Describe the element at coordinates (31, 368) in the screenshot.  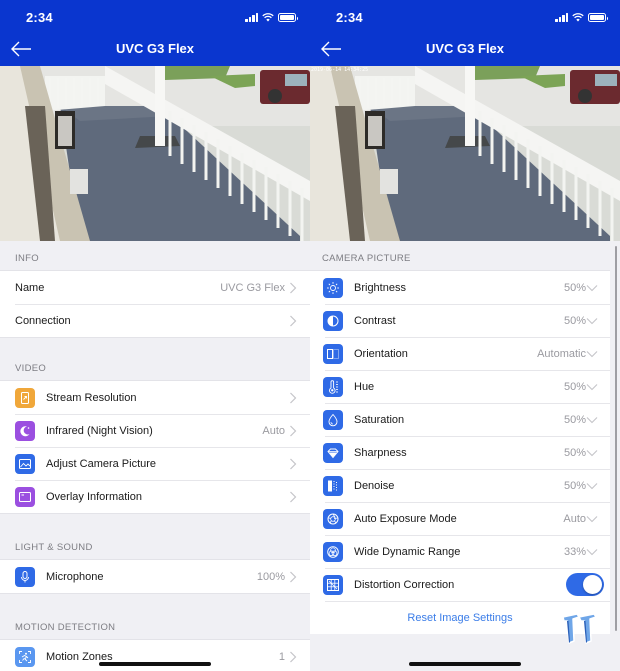
I see `section-header-video: VIDEO` at that location.